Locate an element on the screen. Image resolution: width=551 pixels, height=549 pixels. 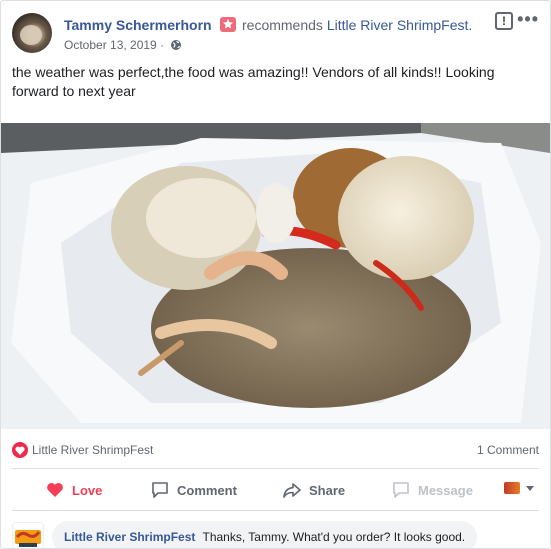
comment-label: Comment is located at coordinates (207, 490).